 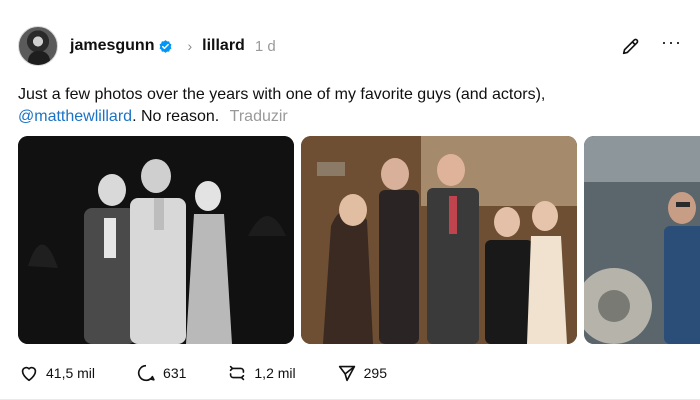 I want to click on post-actions: 41,5 mil 631 1,2 mil 295, so click(x=222, y=373).